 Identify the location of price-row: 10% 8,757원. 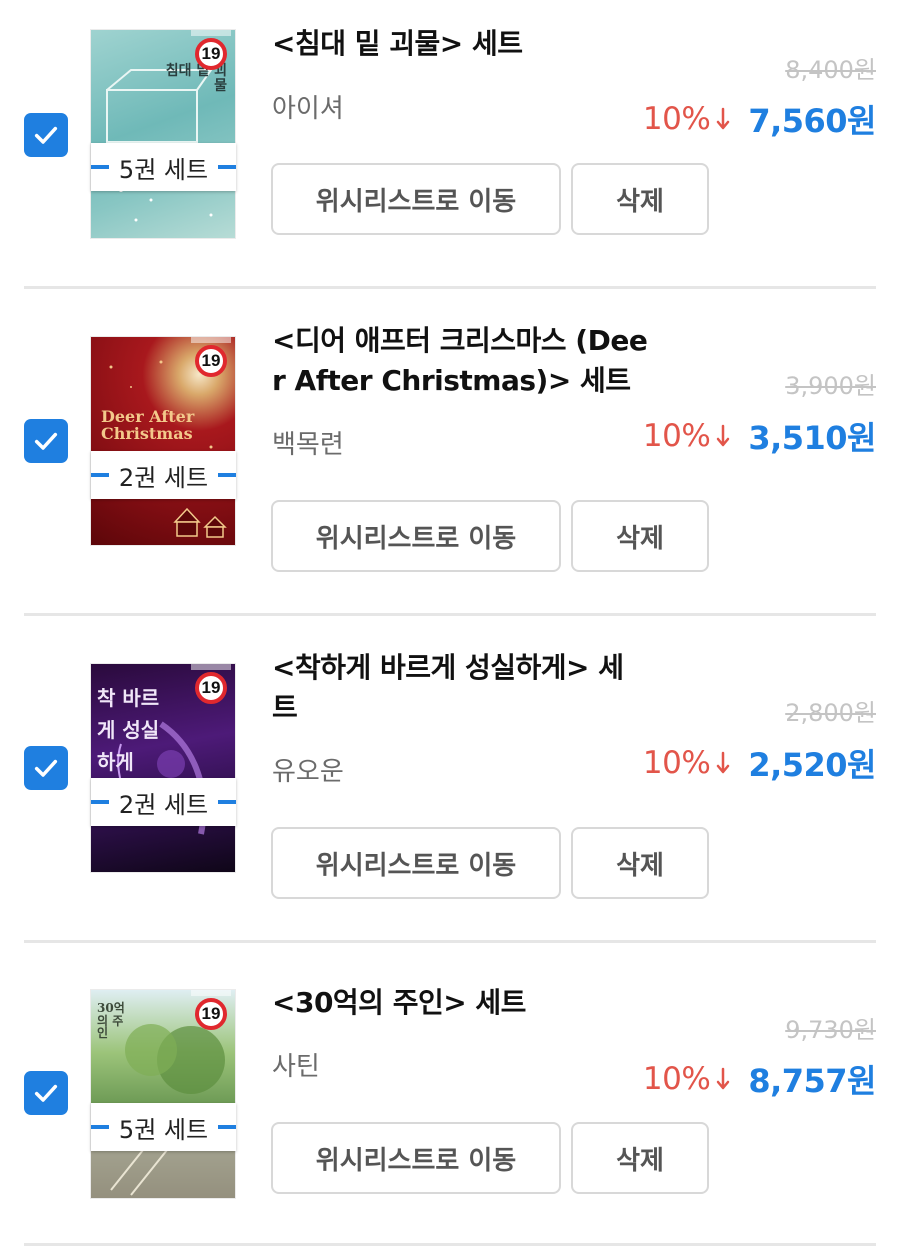
(759, 1079).